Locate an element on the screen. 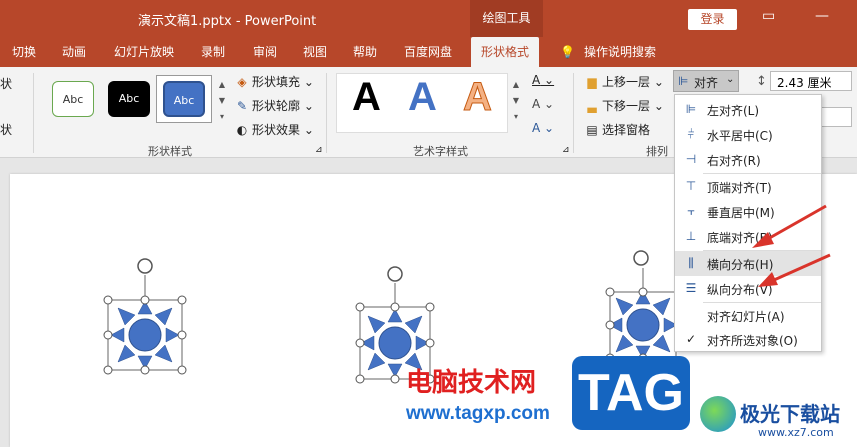 The width and height of the screenshot is (857, 447). site-logo-url: www.xz7.com is located at coordinates (796, 432).